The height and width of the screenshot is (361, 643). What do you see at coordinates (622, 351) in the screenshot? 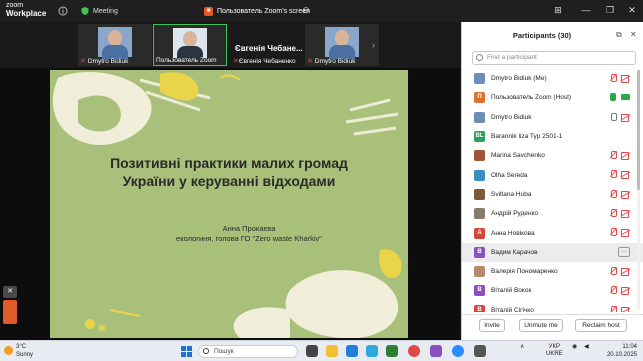
I see `system-clock: 11:04 20.10.2025` at bounding box center [622, 351].